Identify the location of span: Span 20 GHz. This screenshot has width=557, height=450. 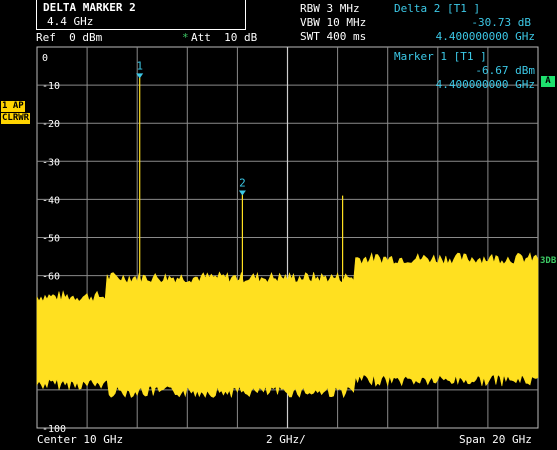
(495, 439).